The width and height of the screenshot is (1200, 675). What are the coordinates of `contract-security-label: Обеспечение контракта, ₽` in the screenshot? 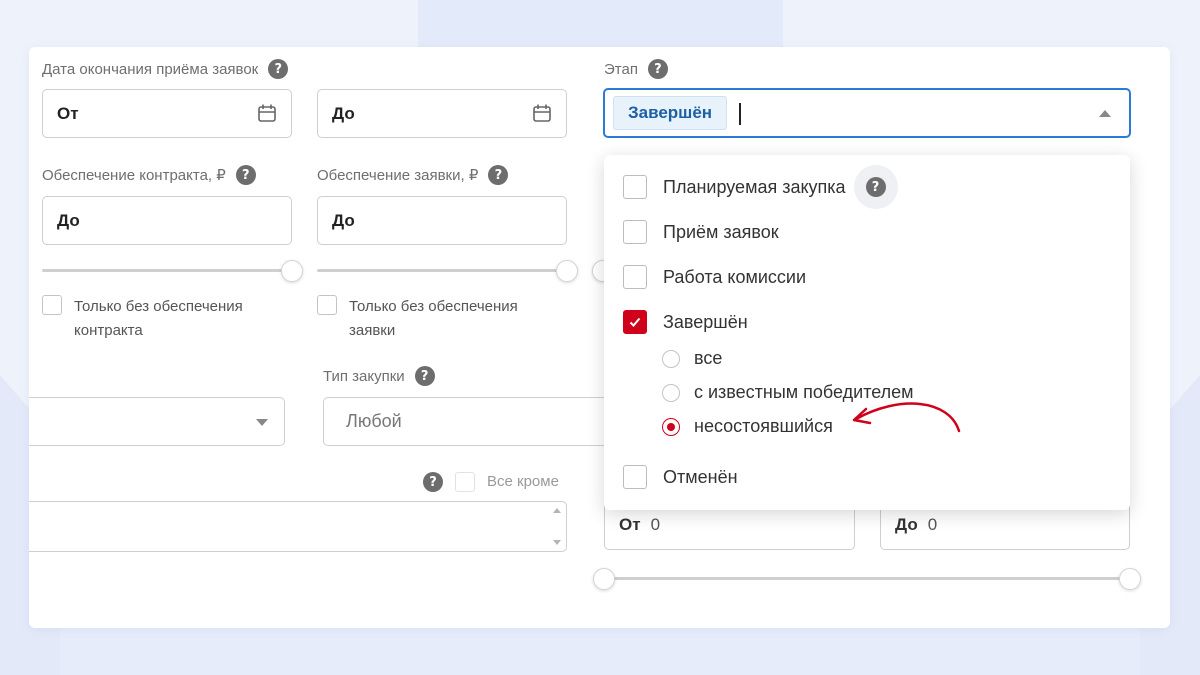 It's located at (134, 175).